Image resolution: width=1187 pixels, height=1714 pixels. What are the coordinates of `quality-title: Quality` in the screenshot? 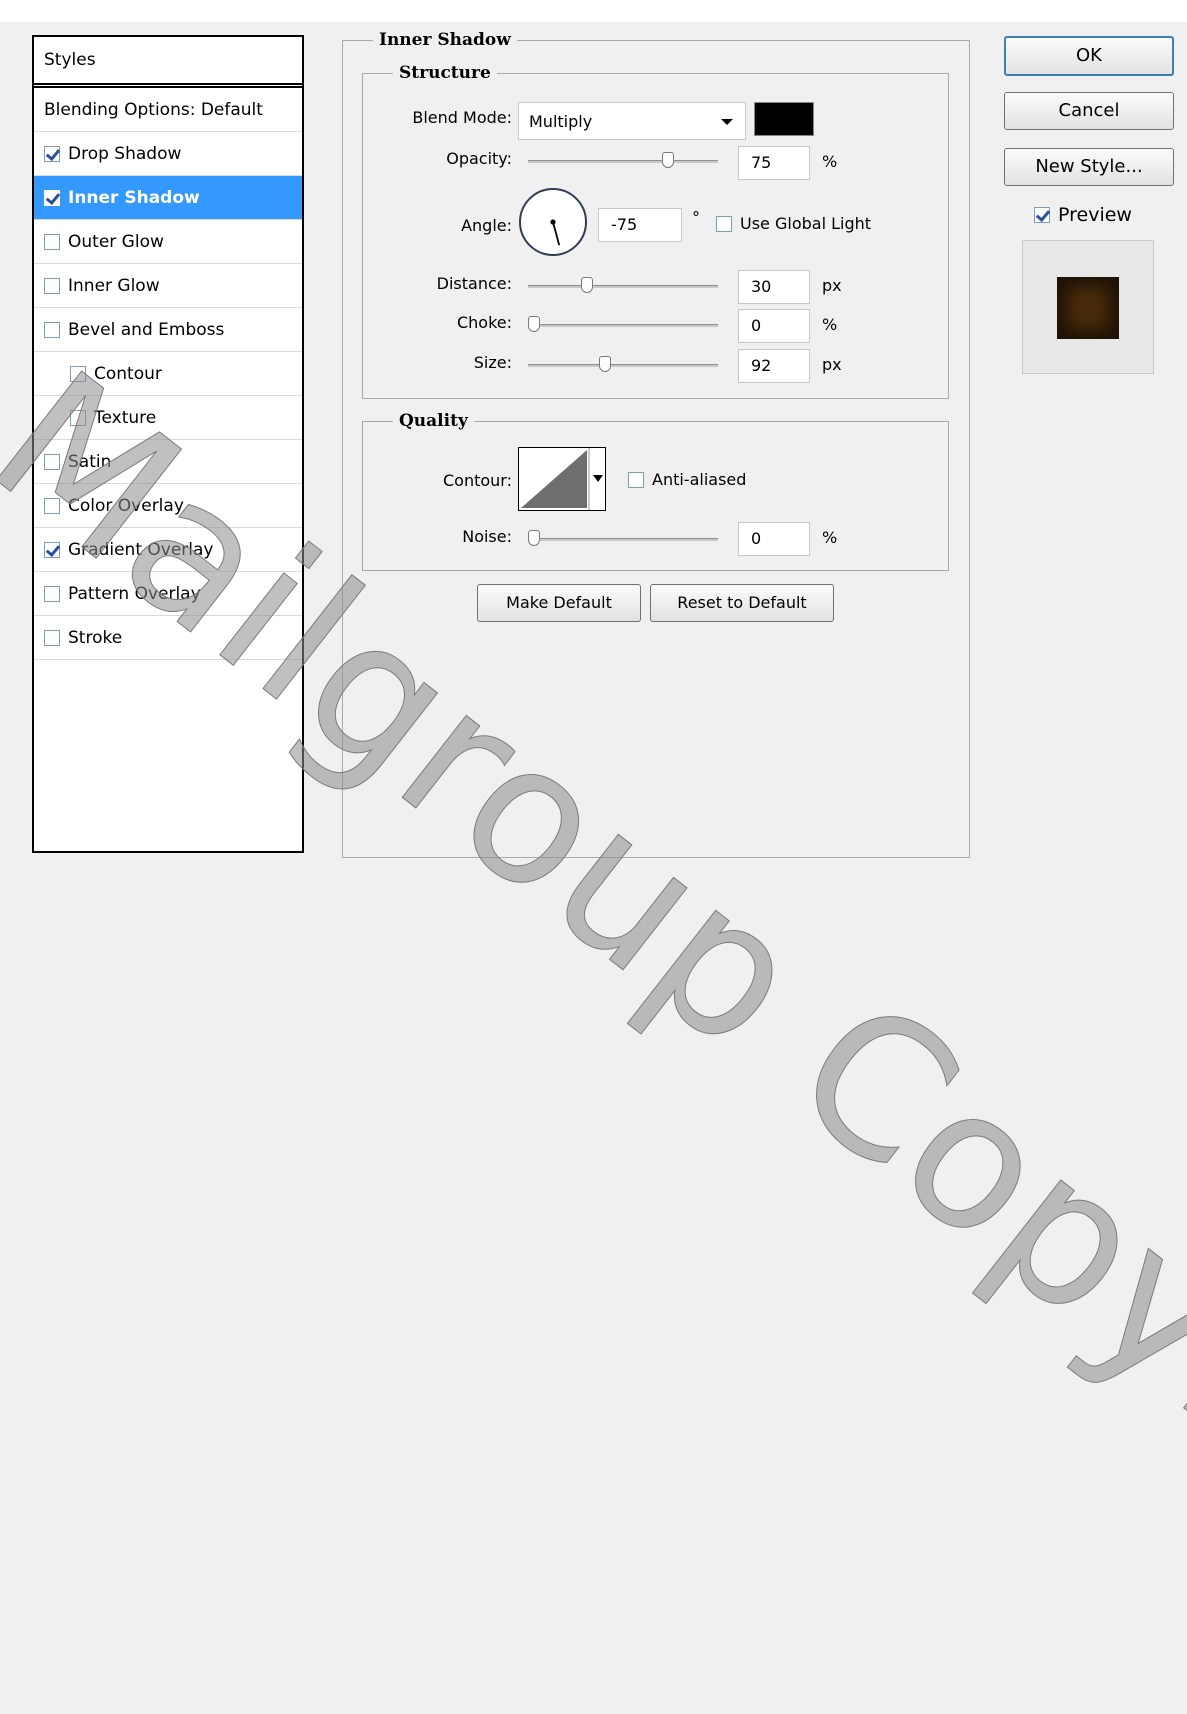 It's located at (433, 421).